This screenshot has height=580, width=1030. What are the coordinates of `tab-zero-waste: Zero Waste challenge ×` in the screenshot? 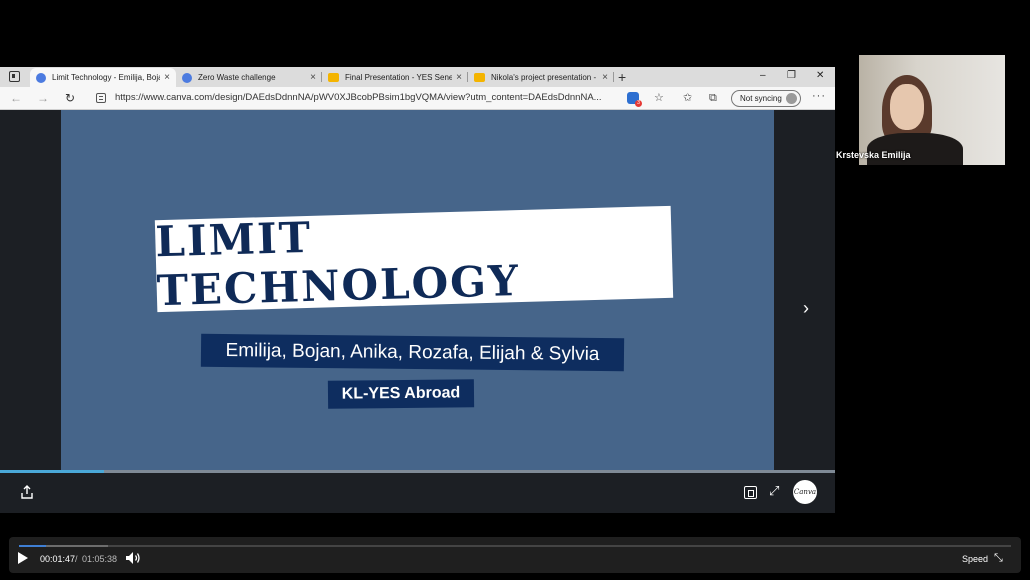 It's located at (249, 77).